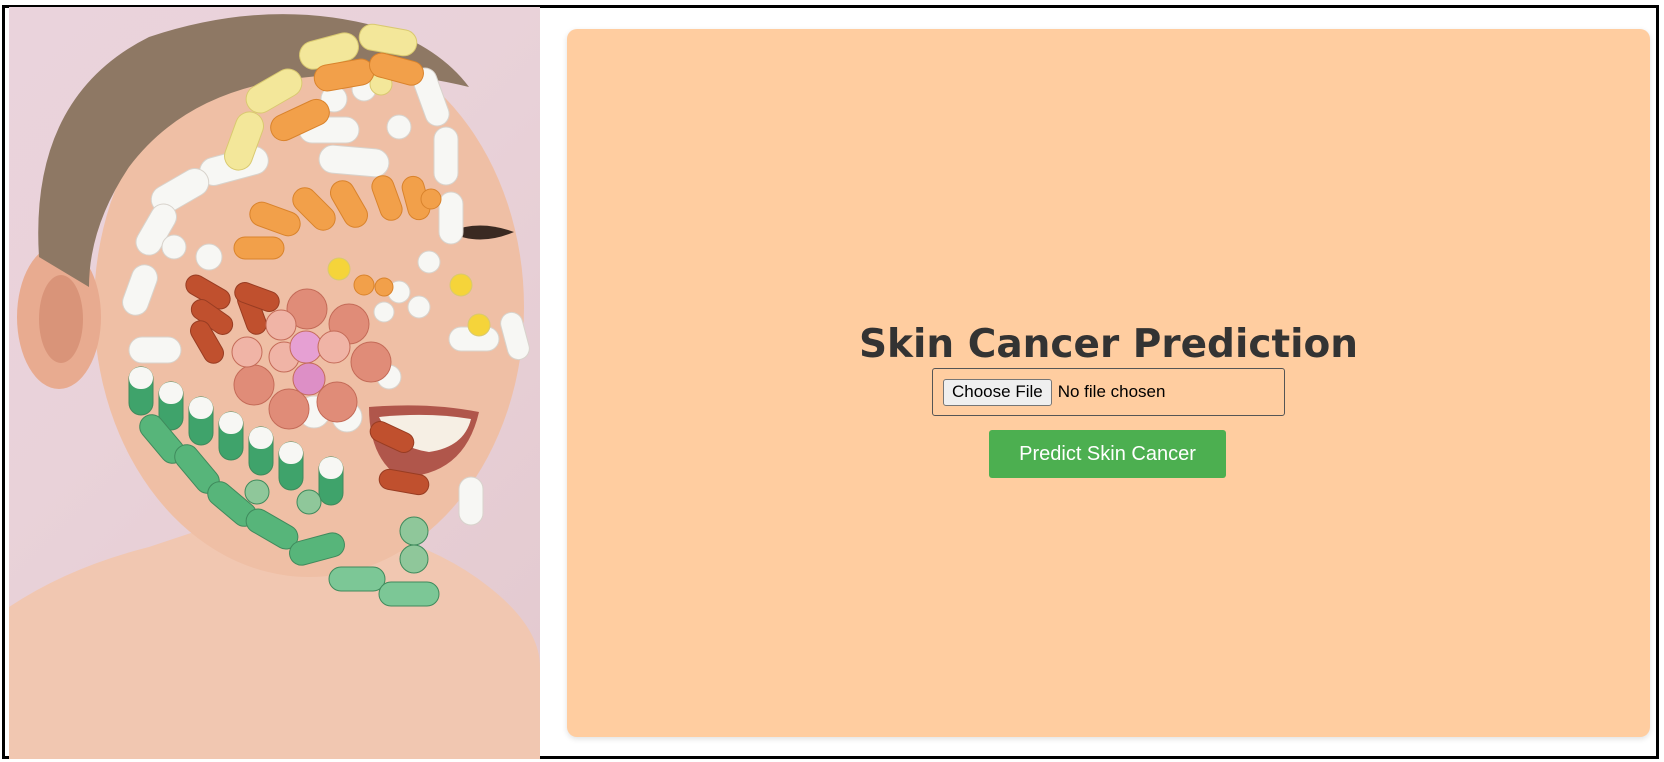 This screenshot has width=1664, height=762. What do you see at coordinates (1107, 454) in the screenshot?
I see `predict-button: Predict Skin Cancer` at bounding box center [1107, 454].